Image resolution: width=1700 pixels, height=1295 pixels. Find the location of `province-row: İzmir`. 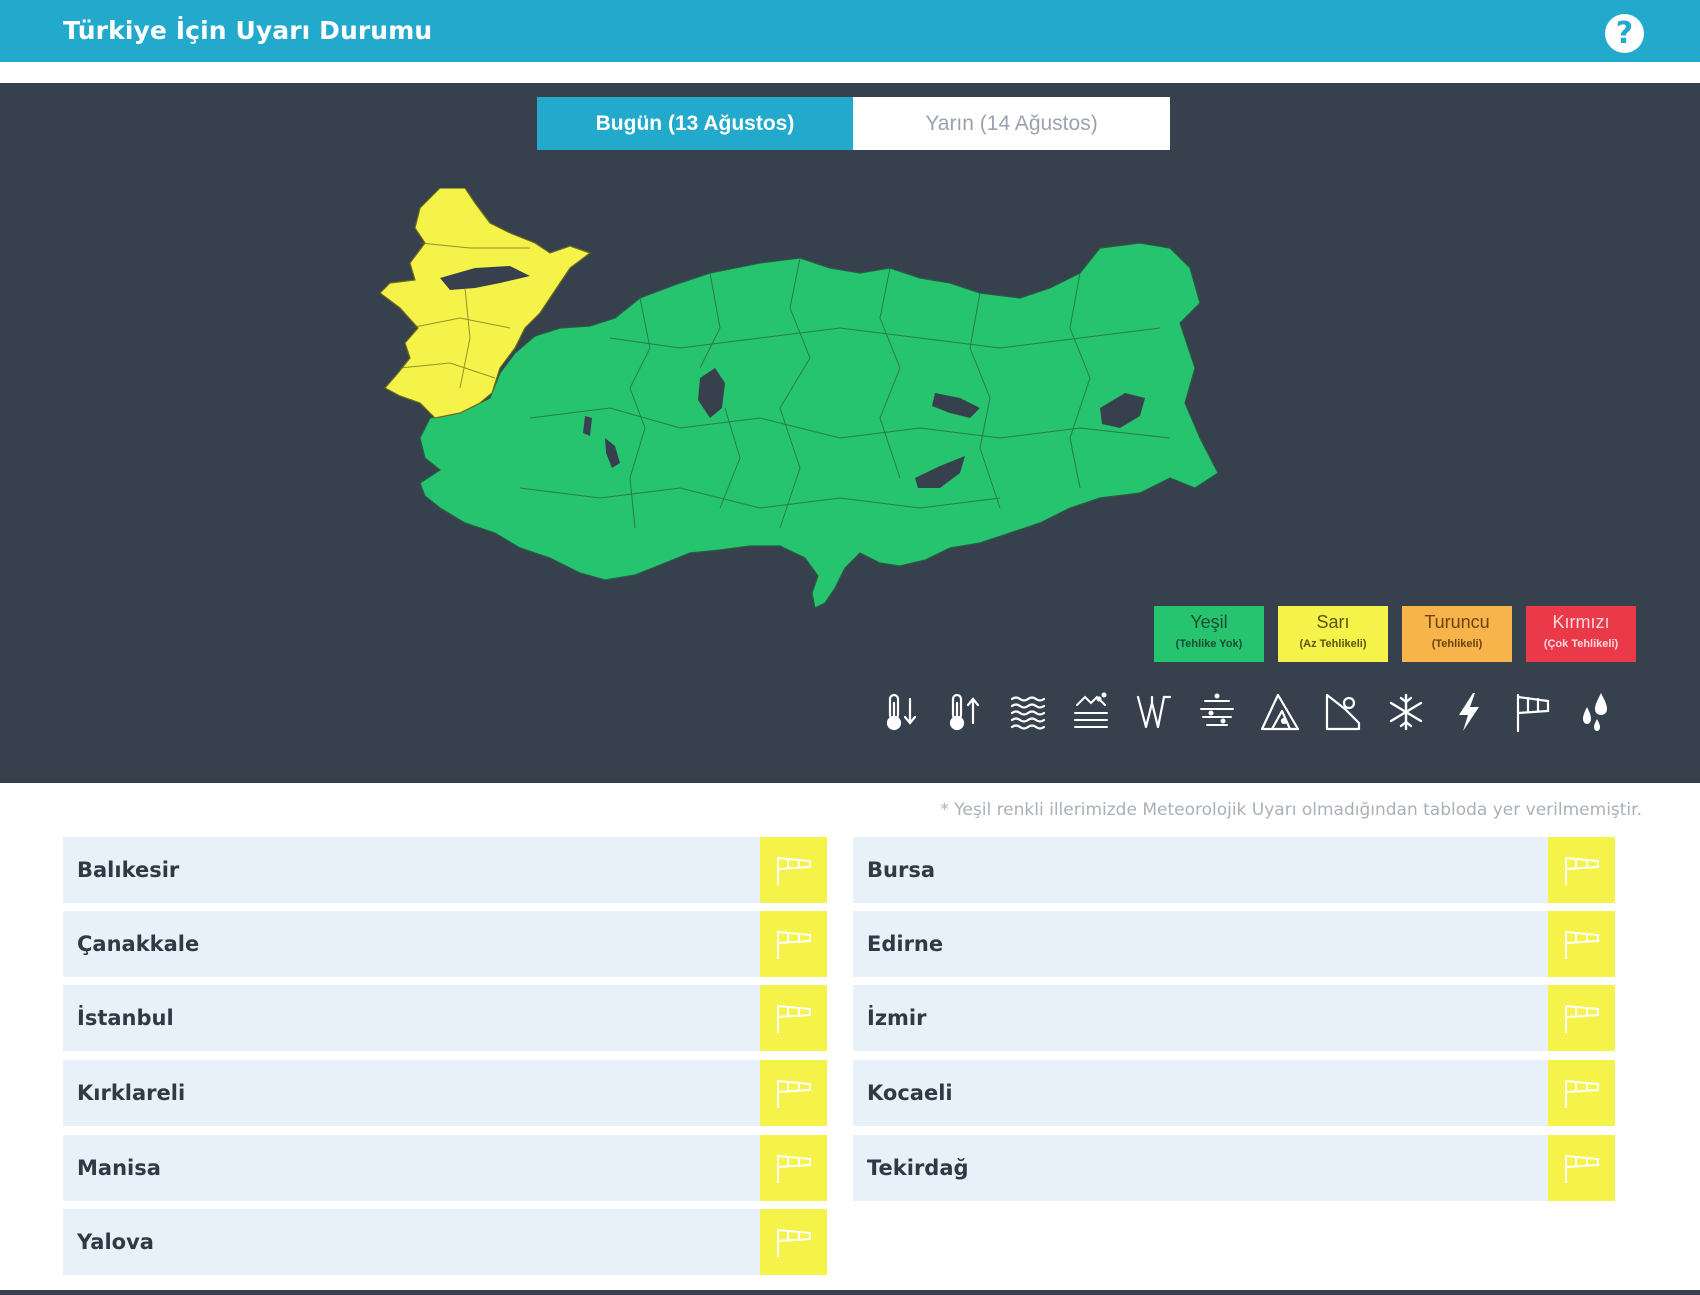

province-row: İzmir is located at coordinates (1234, 1018).